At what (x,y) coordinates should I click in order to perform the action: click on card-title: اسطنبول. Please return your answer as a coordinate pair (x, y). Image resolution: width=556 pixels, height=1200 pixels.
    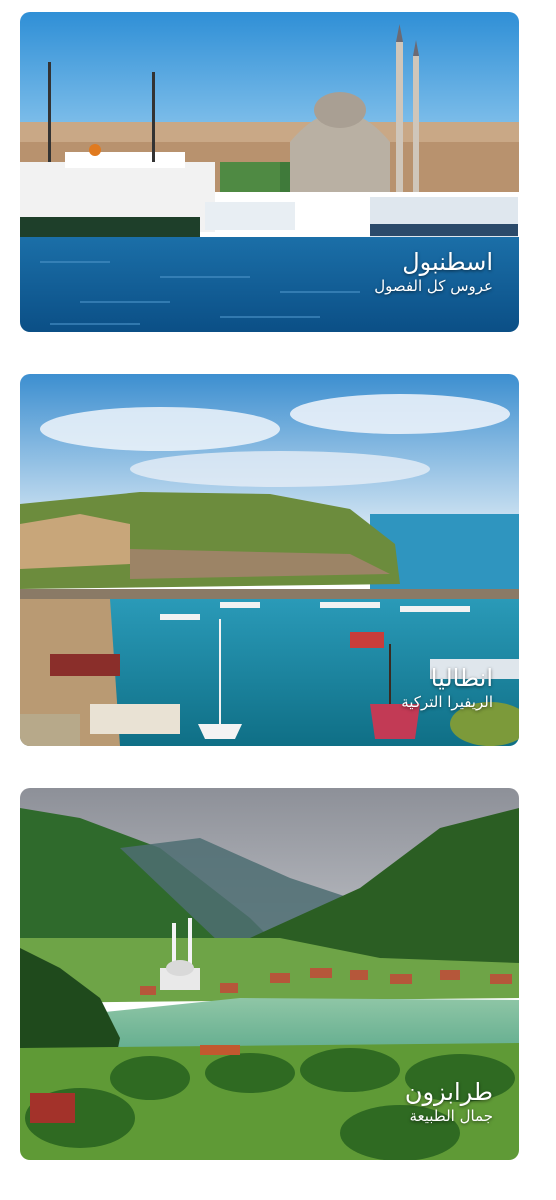
    Looking at the image, I should click on (447, 262).